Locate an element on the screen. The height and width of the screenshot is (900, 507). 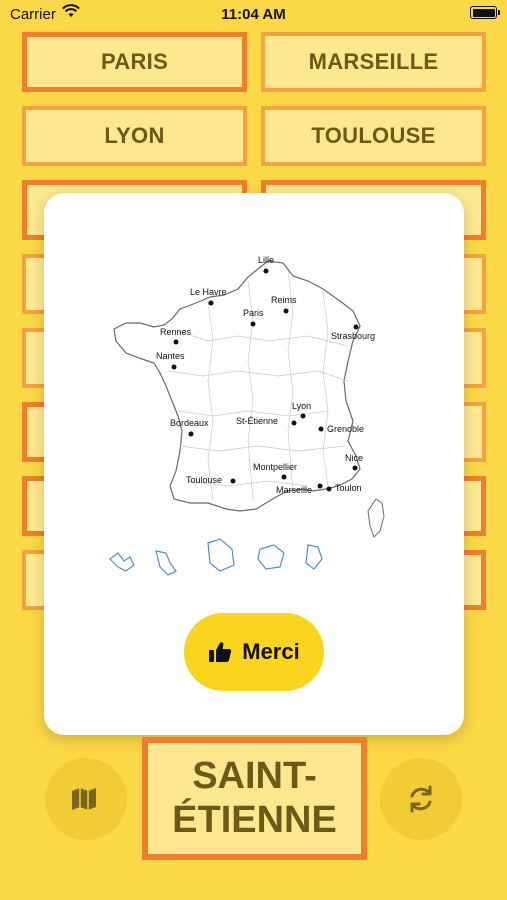
map-button is located at coordinates (86, 799).